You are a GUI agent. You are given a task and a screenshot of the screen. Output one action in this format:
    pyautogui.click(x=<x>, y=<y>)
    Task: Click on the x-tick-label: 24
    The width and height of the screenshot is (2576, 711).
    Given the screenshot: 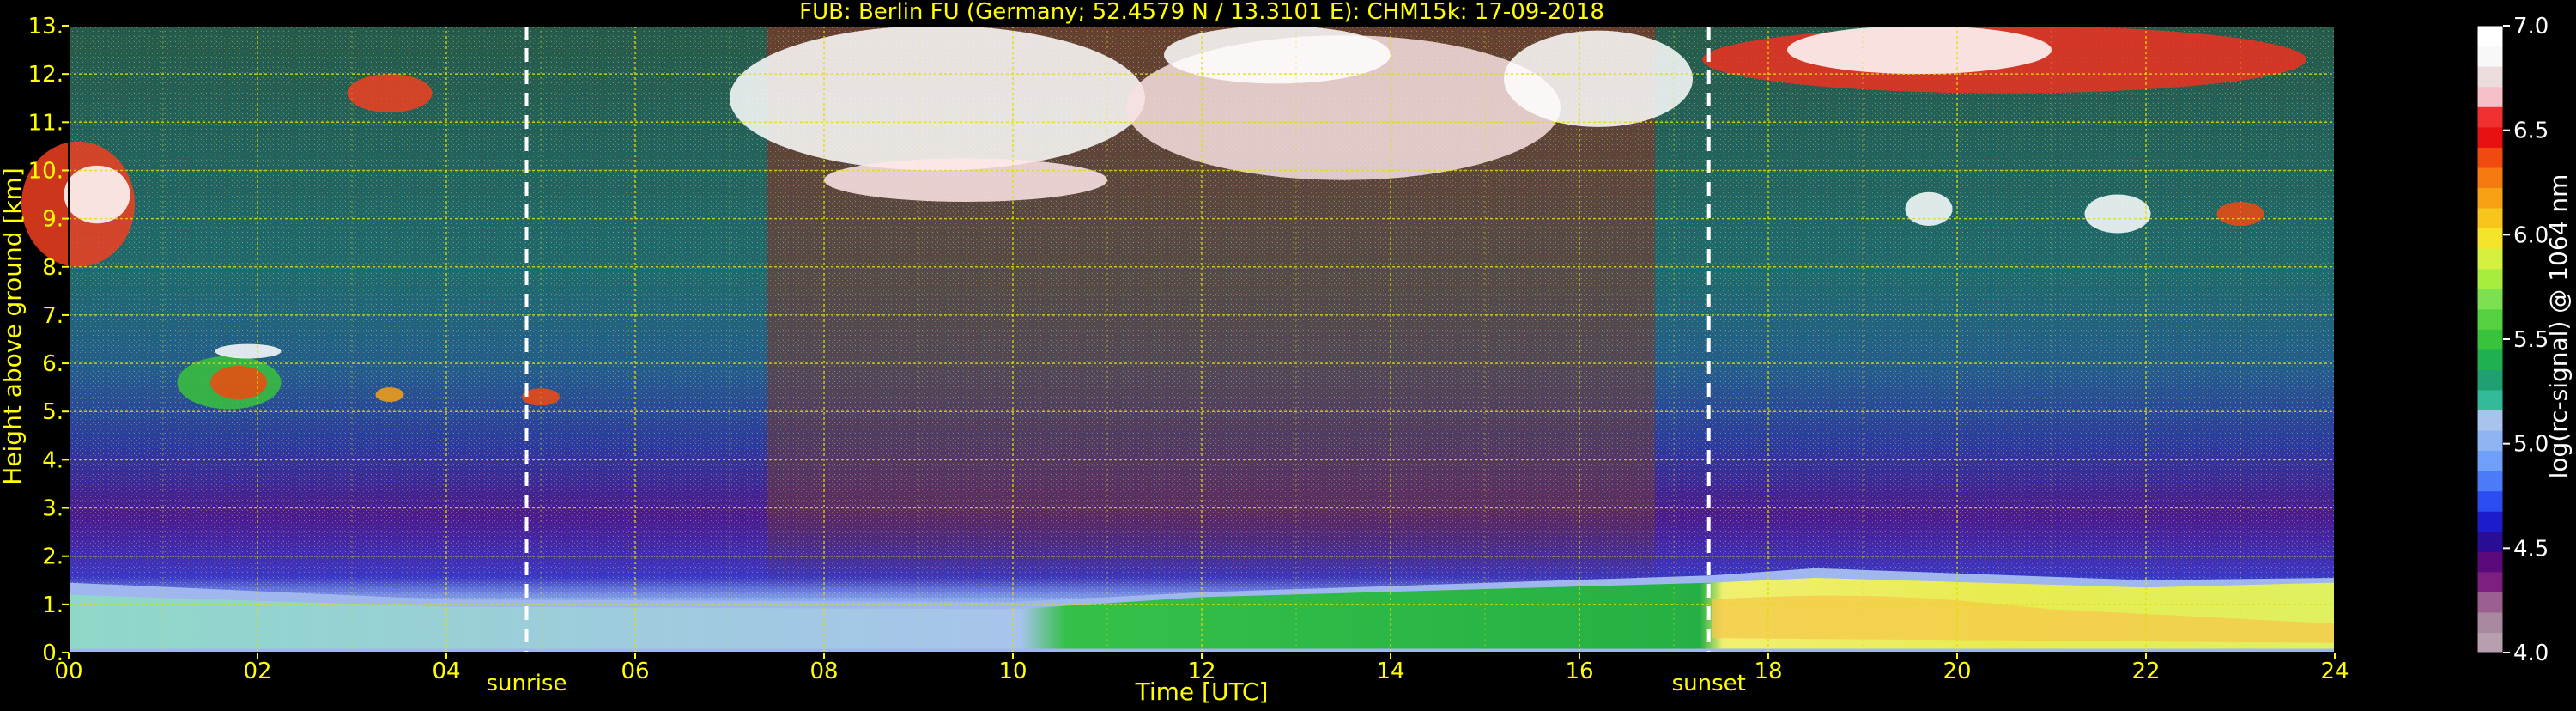 What is the action you would take?
    pyautogui.click(x=2334, y=671)
    